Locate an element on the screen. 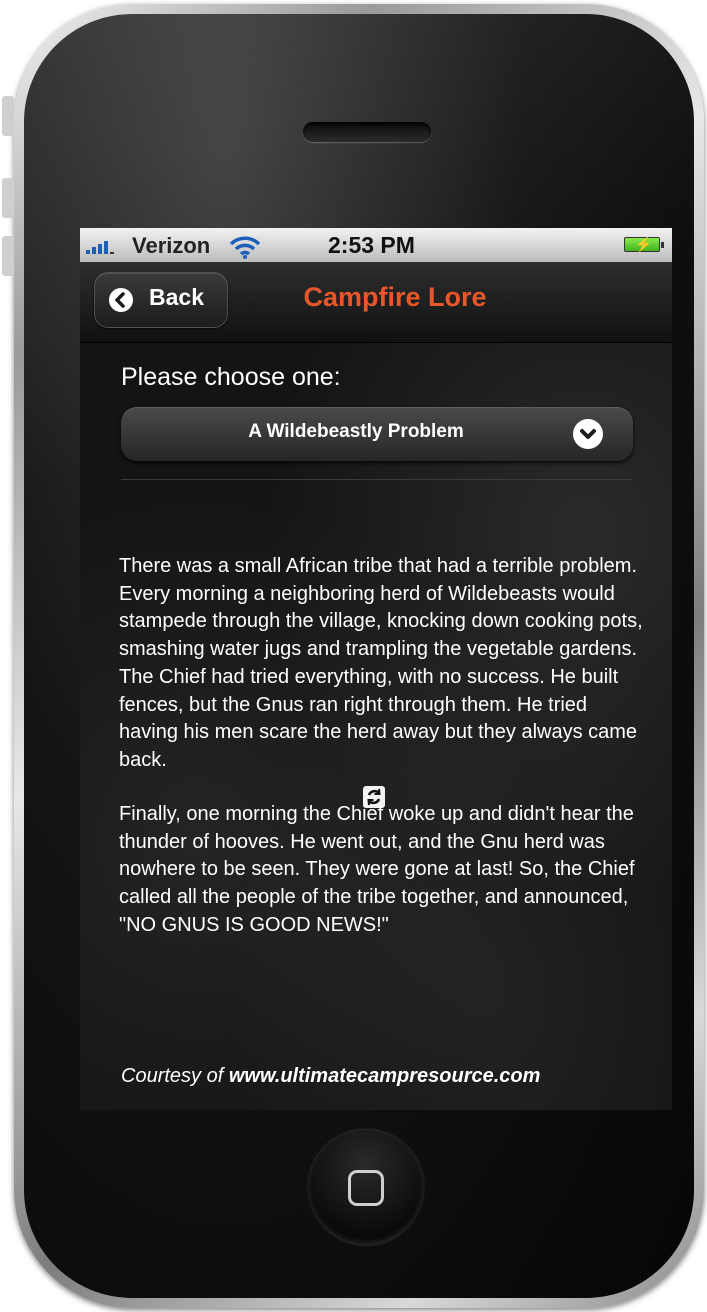 This screenshot has width=707, height=1312. volume-up-button is located at coordinates (8, 198).